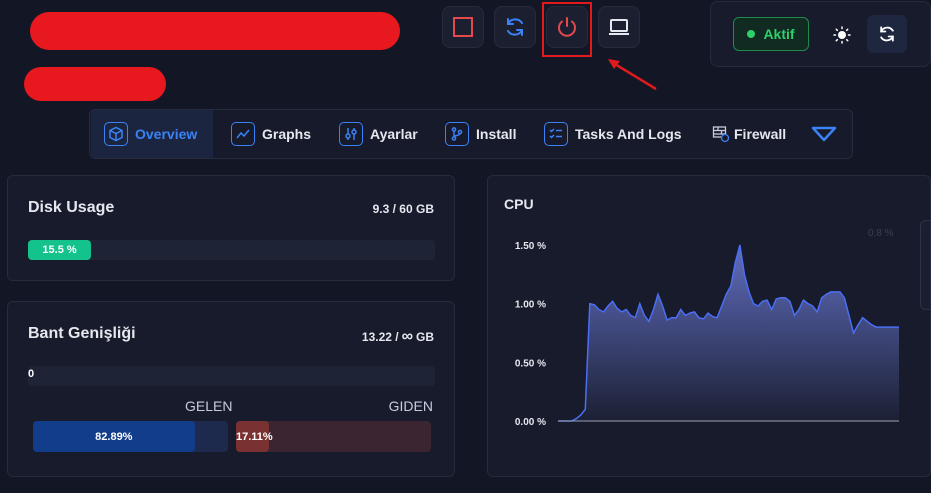 This screenshot has height=493, width=931. I want to click on y-tick-label: 0.00 %, so click(530, 422).